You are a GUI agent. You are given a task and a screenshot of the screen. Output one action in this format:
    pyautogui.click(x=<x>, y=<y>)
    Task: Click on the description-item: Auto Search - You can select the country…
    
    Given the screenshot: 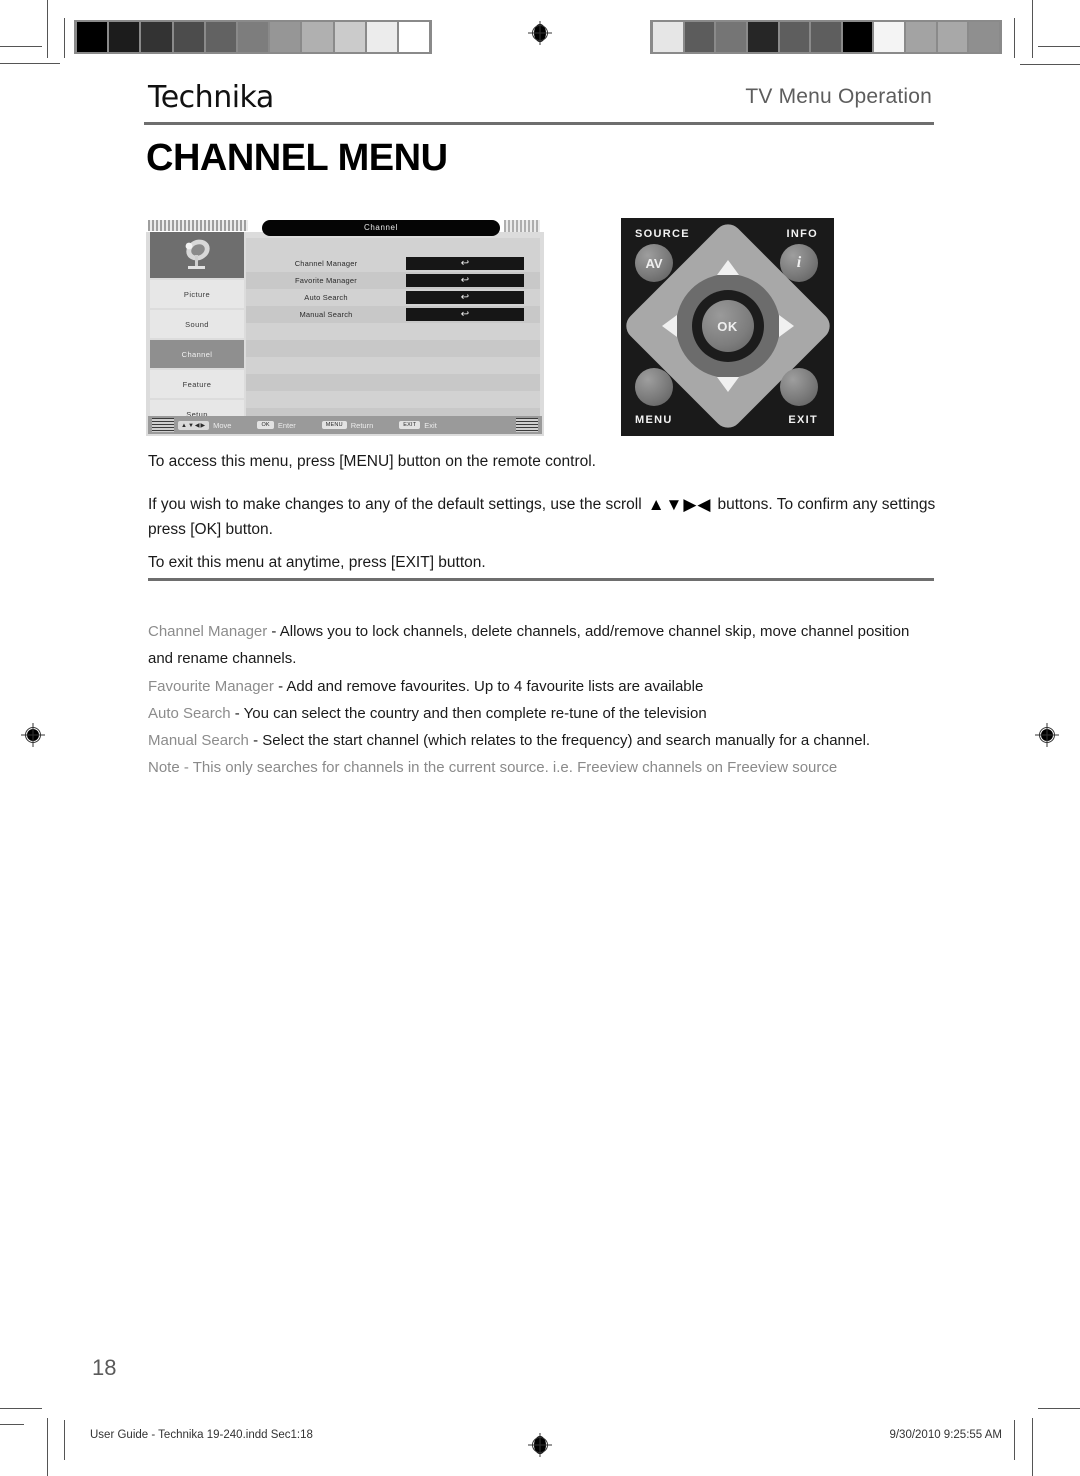 What is the action you would take?
    pyautogui.click(x=543, y=713)
    